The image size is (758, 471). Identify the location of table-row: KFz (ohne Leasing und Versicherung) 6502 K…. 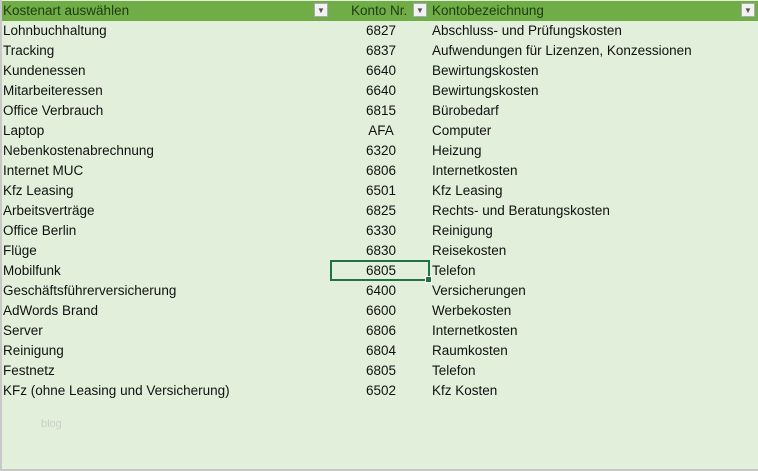
(380, 391).